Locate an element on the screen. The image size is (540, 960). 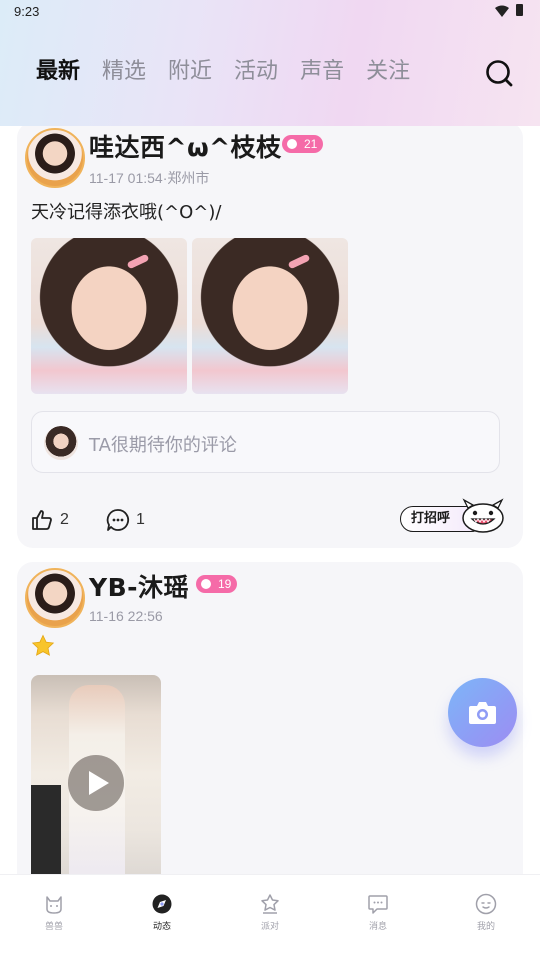
play-button is located at coordinates (96, 783).